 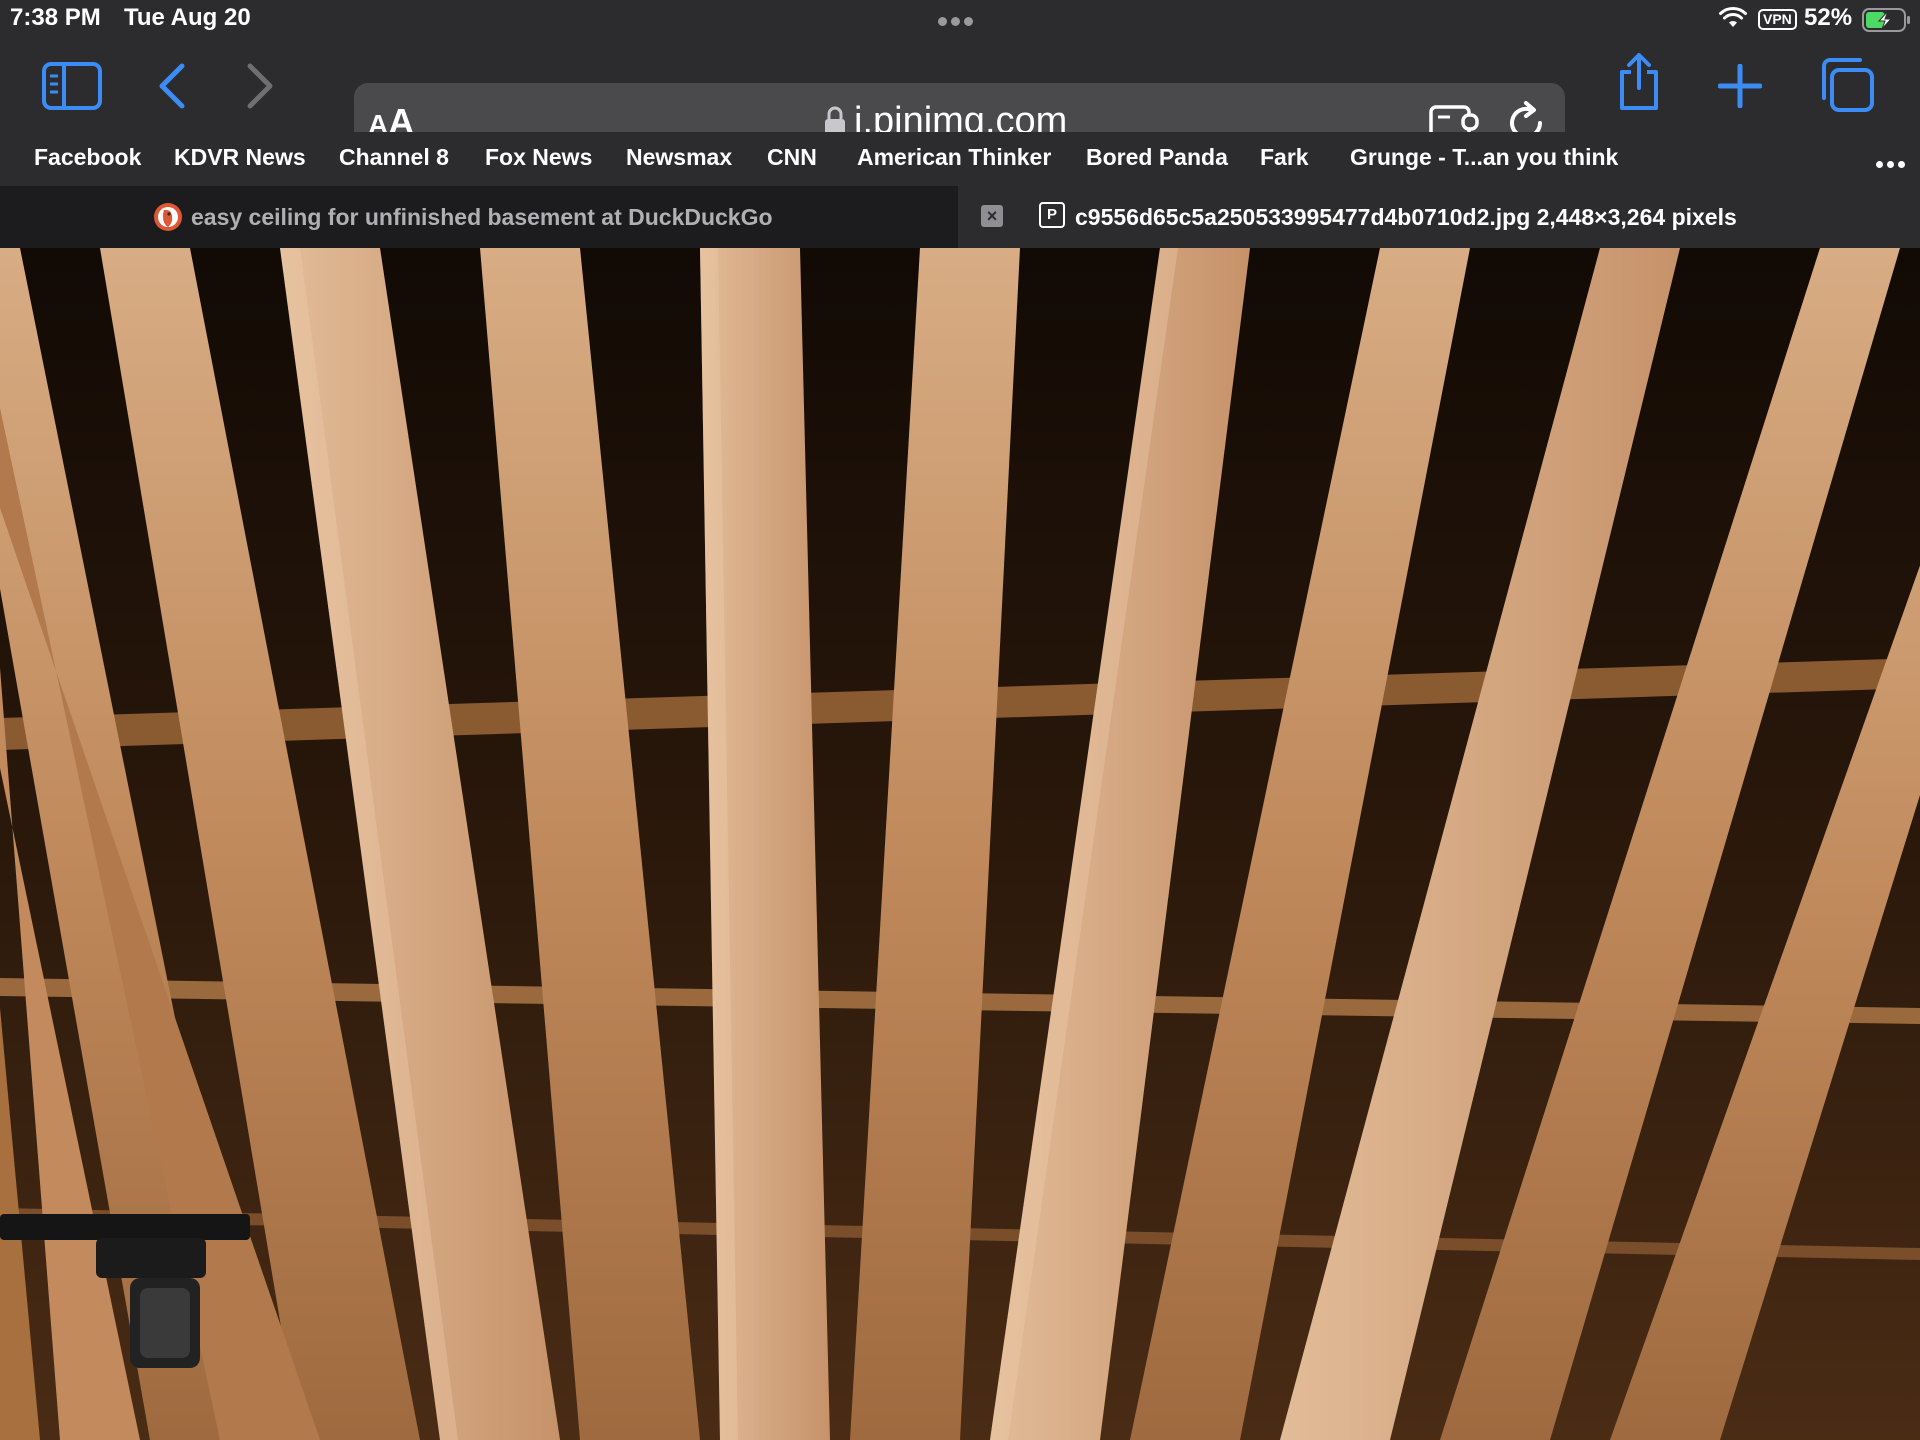 What do you see at coordinates (1157, 157) in the screenshot?
I see `bookmark-bored-panda: Bored Panda` at bounding box center [1157, 157].